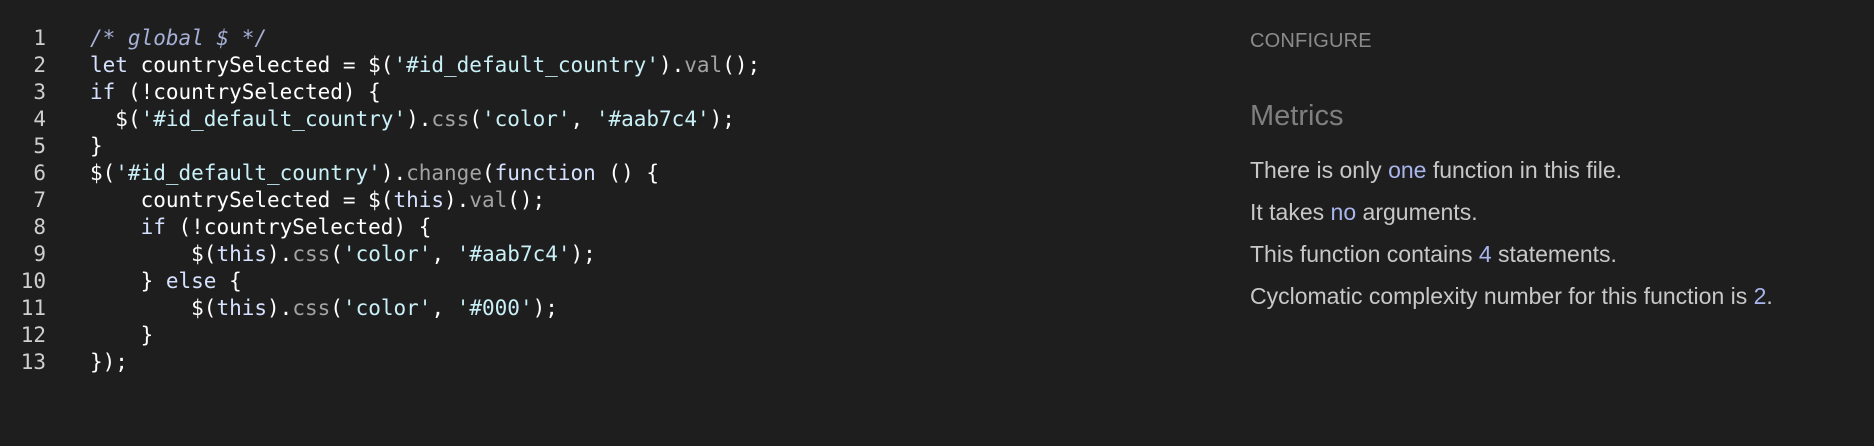  What do you see at coordinates (39, 254) in the screenshot?
I see `line-number: 9` at bounding box center [39, 254].